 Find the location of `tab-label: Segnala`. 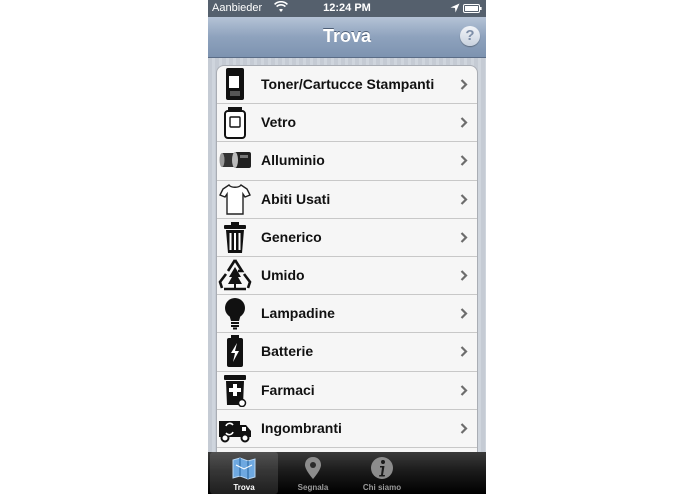

tab-label: Segnala is located at coordinates (313, 487).